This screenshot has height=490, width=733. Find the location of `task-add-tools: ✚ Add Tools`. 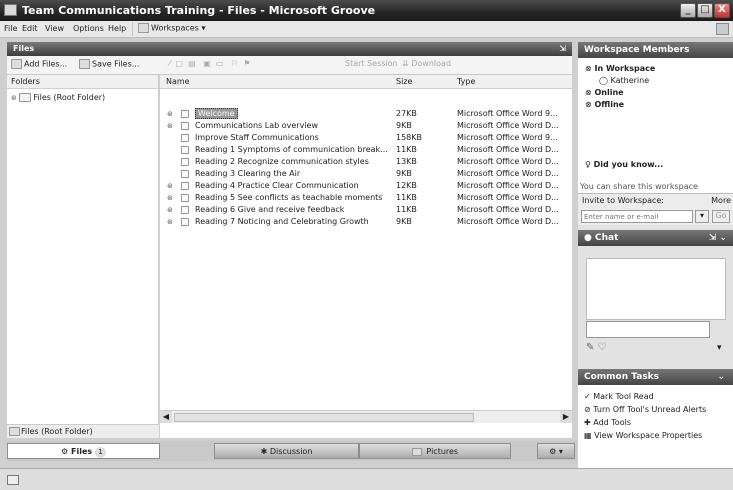

task-add-tools: ✚ Add Tools is located at coordinates (607, 422).